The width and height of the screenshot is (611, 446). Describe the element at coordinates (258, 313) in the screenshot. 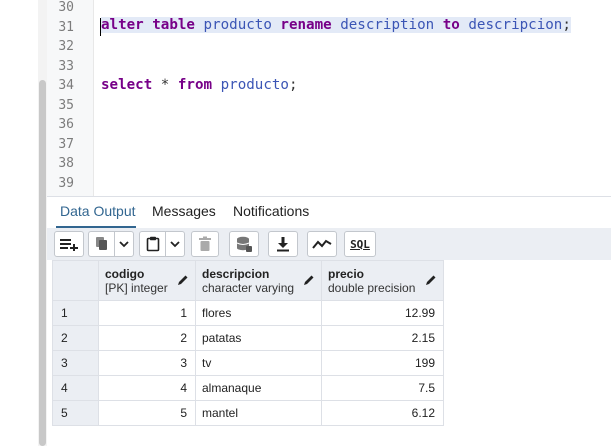

I see `cell-descripcion: flores` at that location.